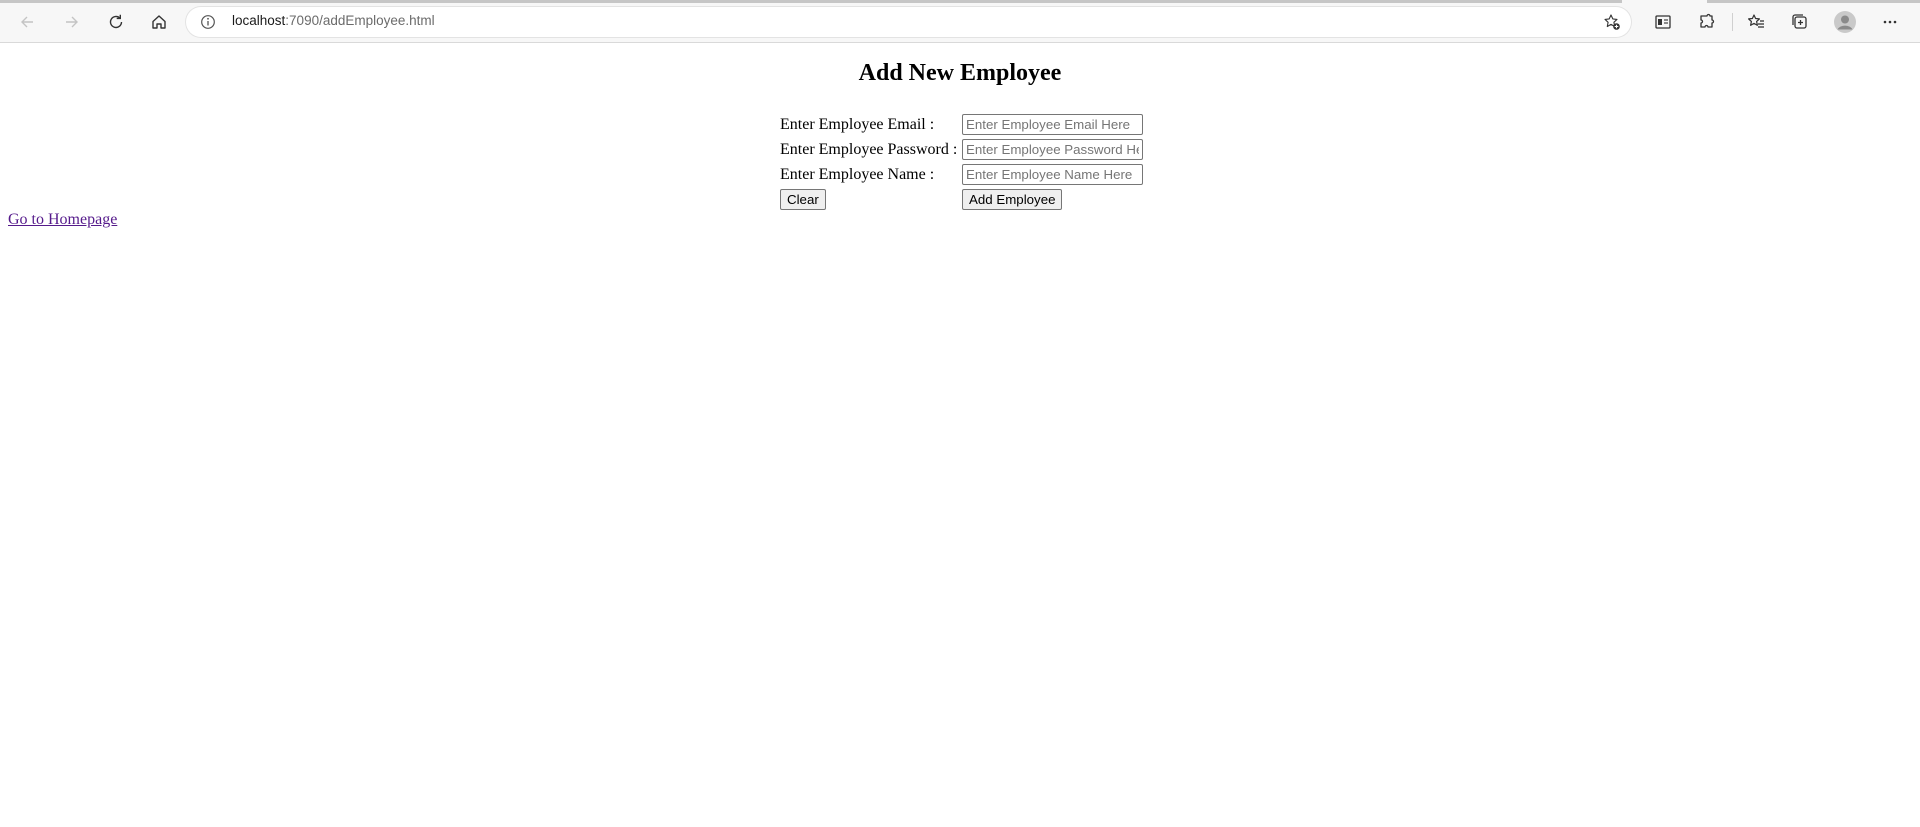 This screenshot has width=1920, height=827. I want to click on forward-arrow-icon, so click(72, 22).